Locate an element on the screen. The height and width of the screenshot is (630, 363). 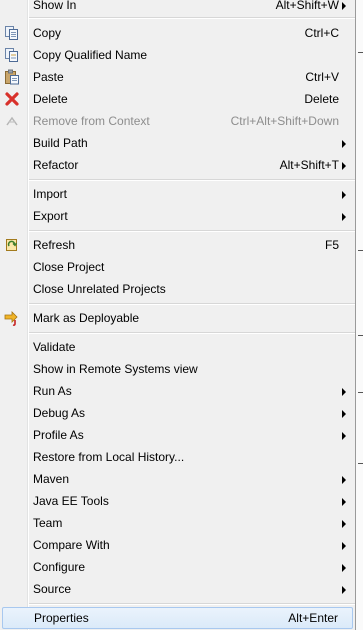
menu-item-label: Export is located at coordinates (50, 216).